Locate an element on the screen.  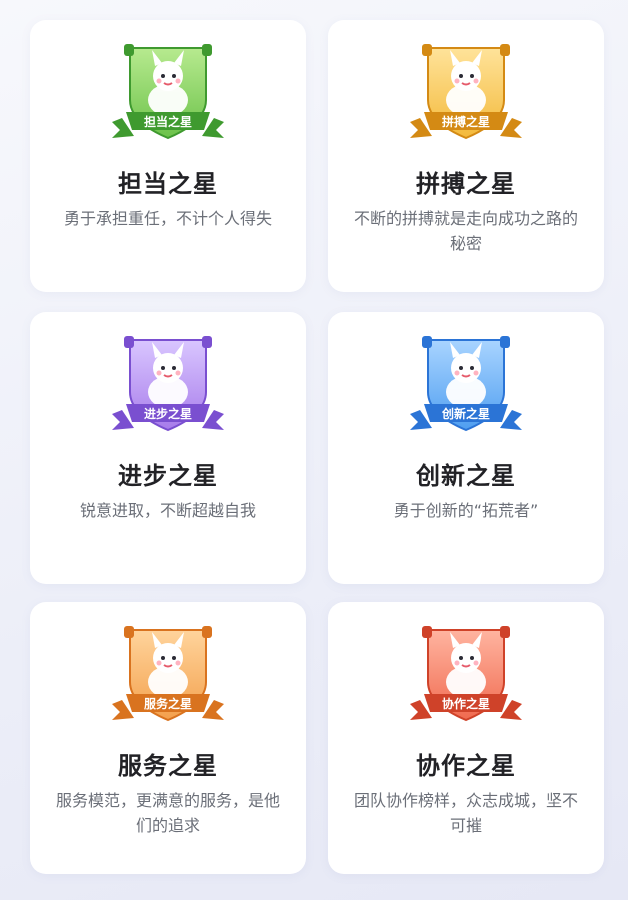
award-card: 服务之星 服务之星 服务模范，更满意的服务，是他们的追求 is located at coordinates (168, 738).